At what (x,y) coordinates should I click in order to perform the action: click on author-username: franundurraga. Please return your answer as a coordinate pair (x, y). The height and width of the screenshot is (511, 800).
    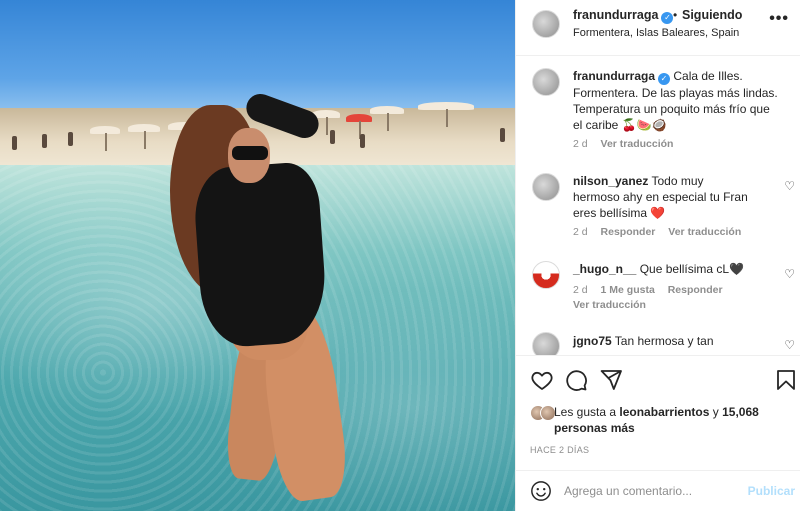
    Looking at the image, I should click on (615, 15).